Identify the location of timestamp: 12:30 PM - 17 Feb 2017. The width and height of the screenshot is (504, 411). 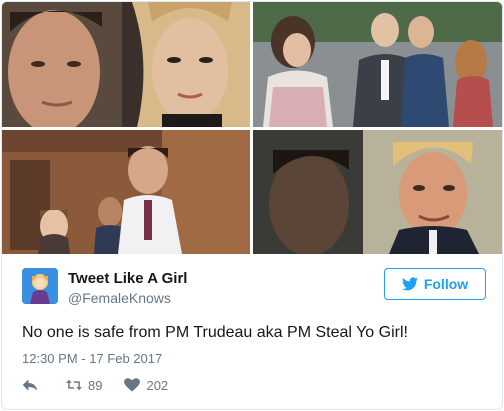
(92, 358).